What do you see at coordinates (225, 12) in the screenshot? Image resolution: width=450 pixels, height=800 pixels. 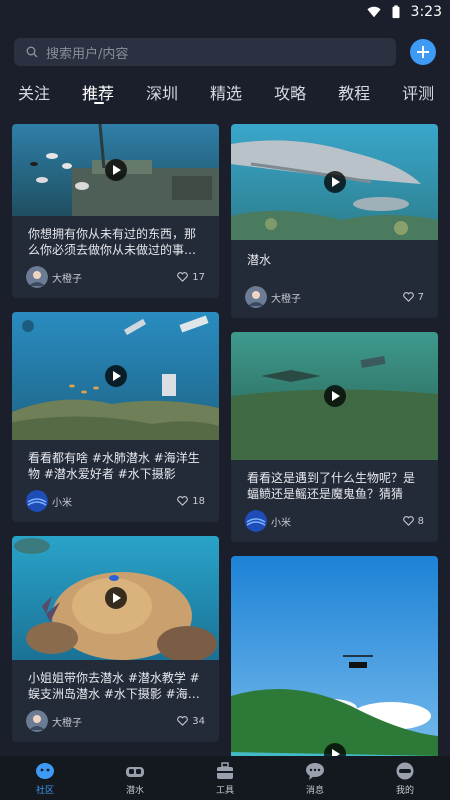 I see `status-bar: 3:23` at bounding box center [225, 12].